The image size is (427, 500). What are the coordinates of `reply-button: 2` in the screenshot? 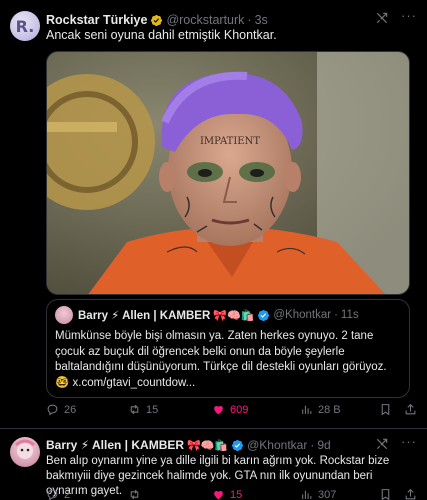 It's located at (76, 494).